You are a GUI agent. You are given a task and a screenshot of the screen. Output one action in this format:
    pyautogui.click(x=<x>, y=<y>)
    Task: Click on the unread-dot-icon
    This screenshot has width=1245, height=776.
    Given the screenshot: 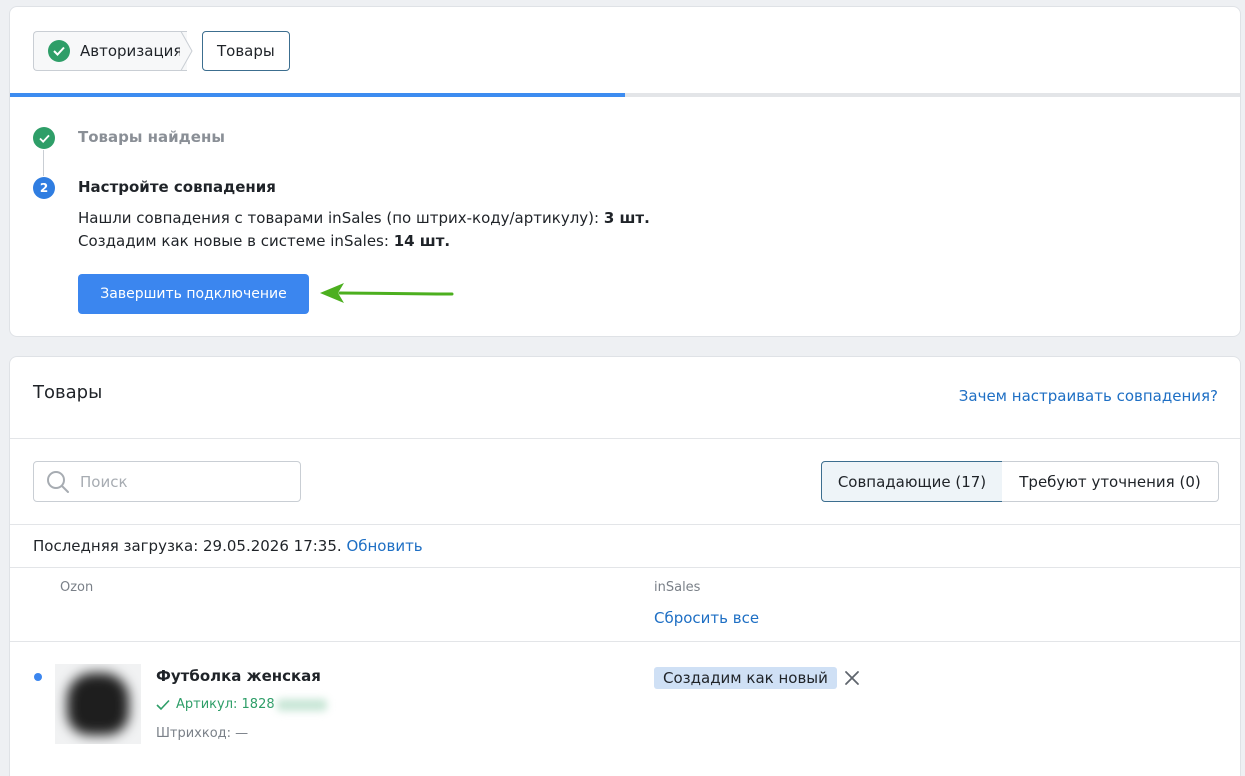 What is the action you would take?
    pyautogui.click(x=38, y=677)
    